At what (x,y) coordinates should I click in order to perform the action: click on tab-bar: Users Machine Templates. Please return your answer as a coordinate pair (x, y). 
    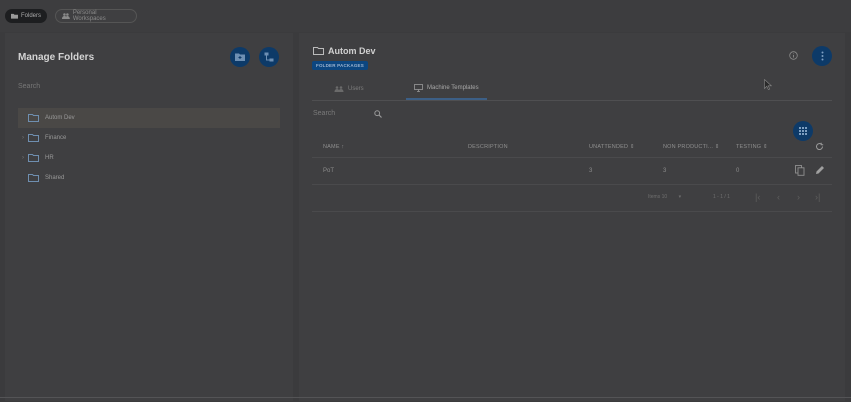
    Looking at the image, I should click on (572, 89).